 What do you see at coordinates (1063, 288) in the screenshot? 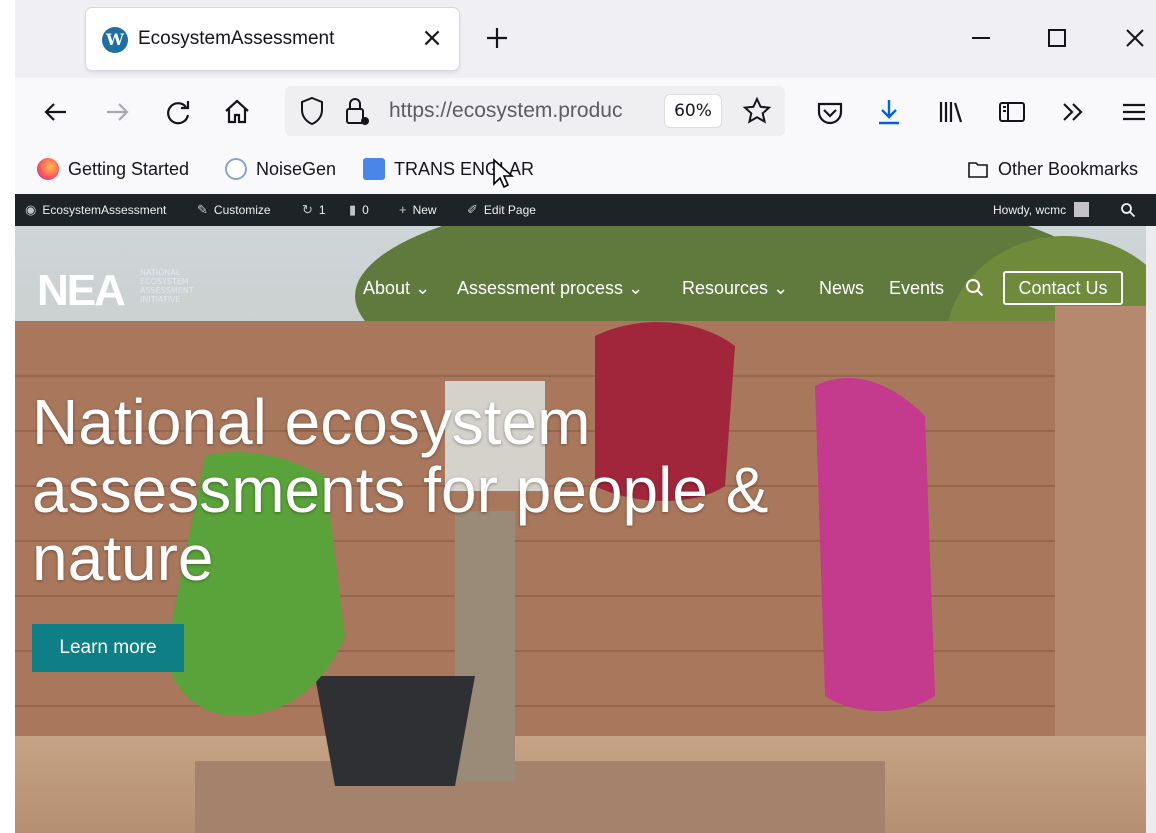
I see `contact-us-button: Contact Us` at bounding box center [1063, 288].